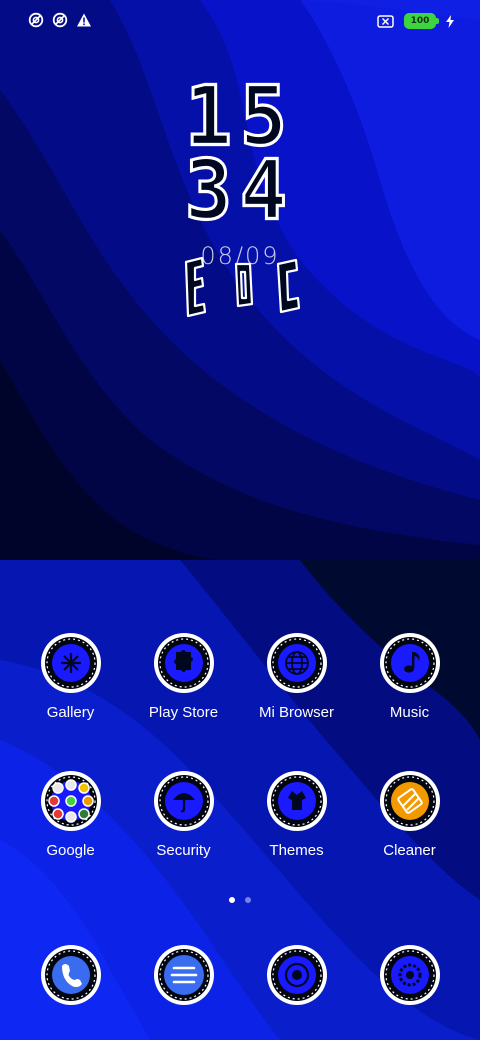 The image size is (480, 1040). Describe the element at coordinates (240, 256) in the screenshot. I see `lockscreen-date: 08/09` at that location.